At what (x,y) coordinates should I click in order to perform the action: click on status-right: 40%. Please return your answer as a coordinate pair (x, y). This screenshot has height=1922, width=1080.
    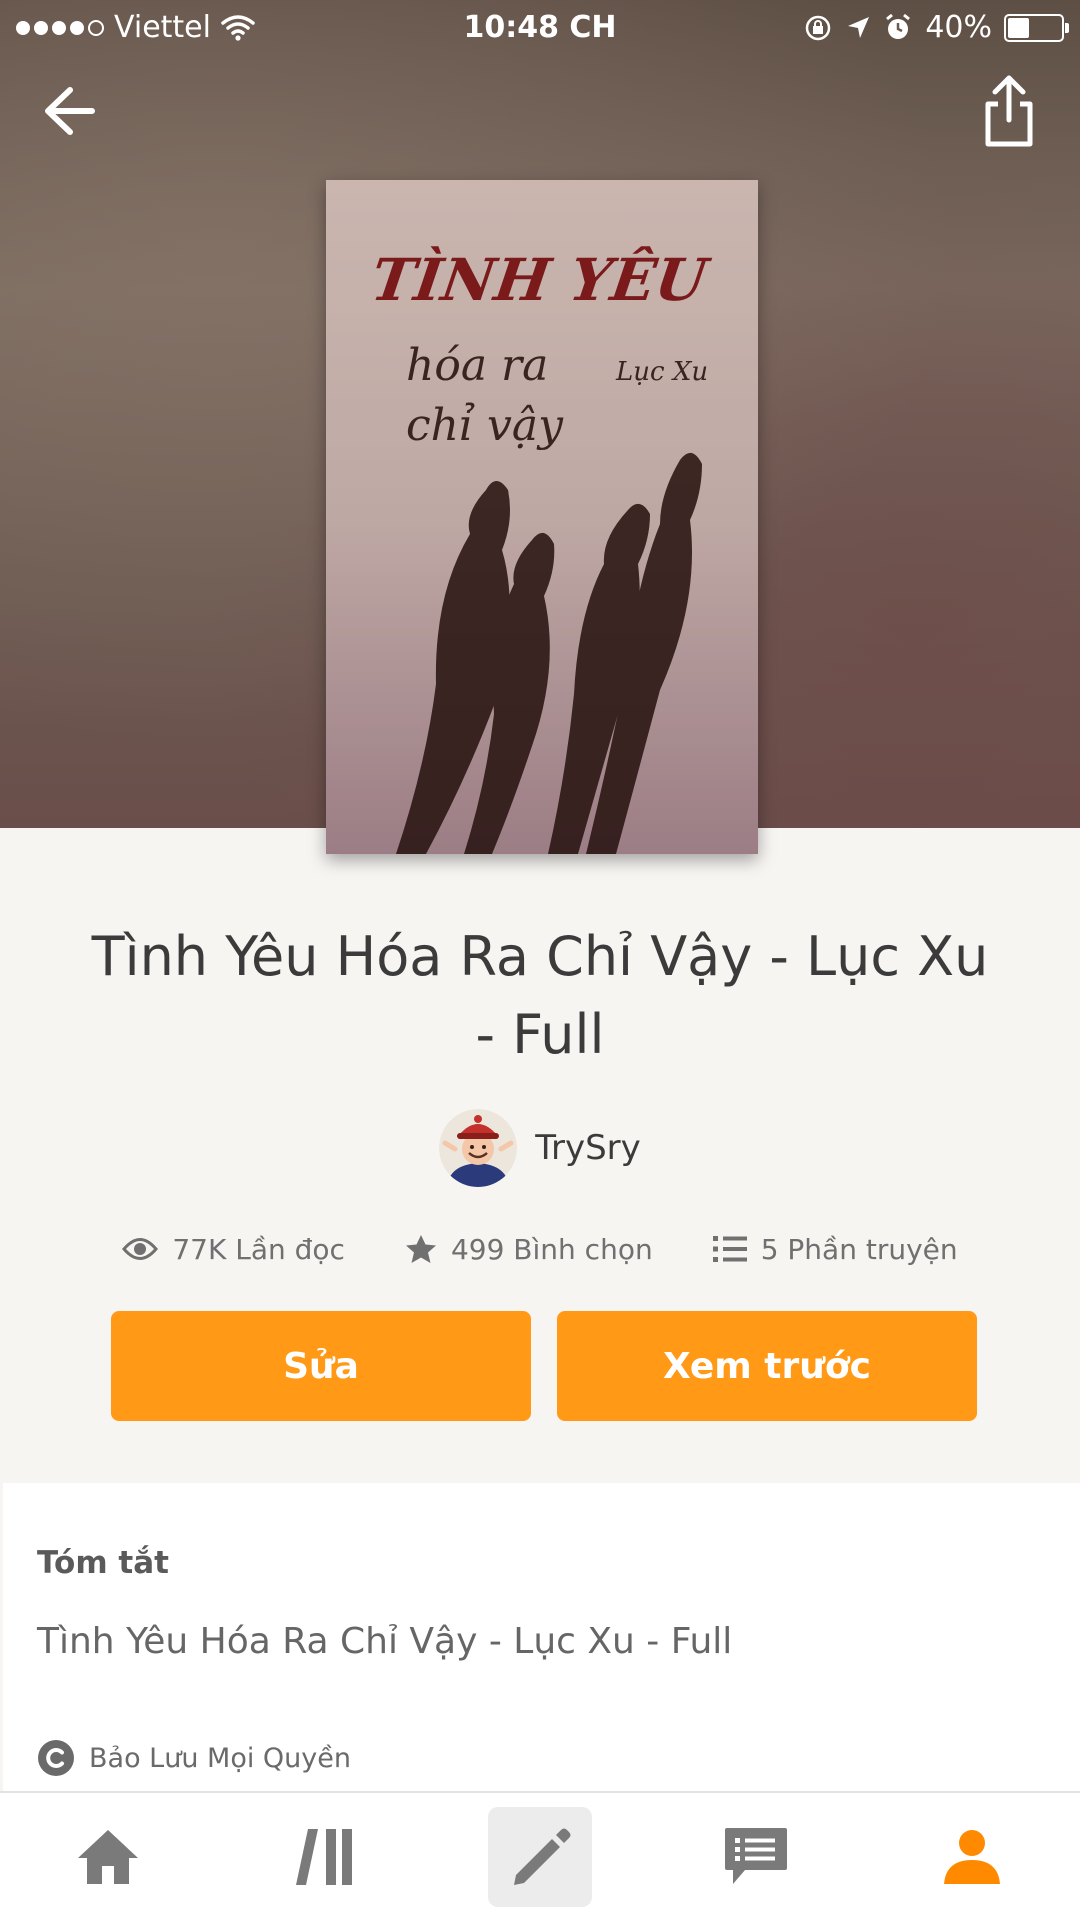
    Looking at the image, I should click on (936, 27).